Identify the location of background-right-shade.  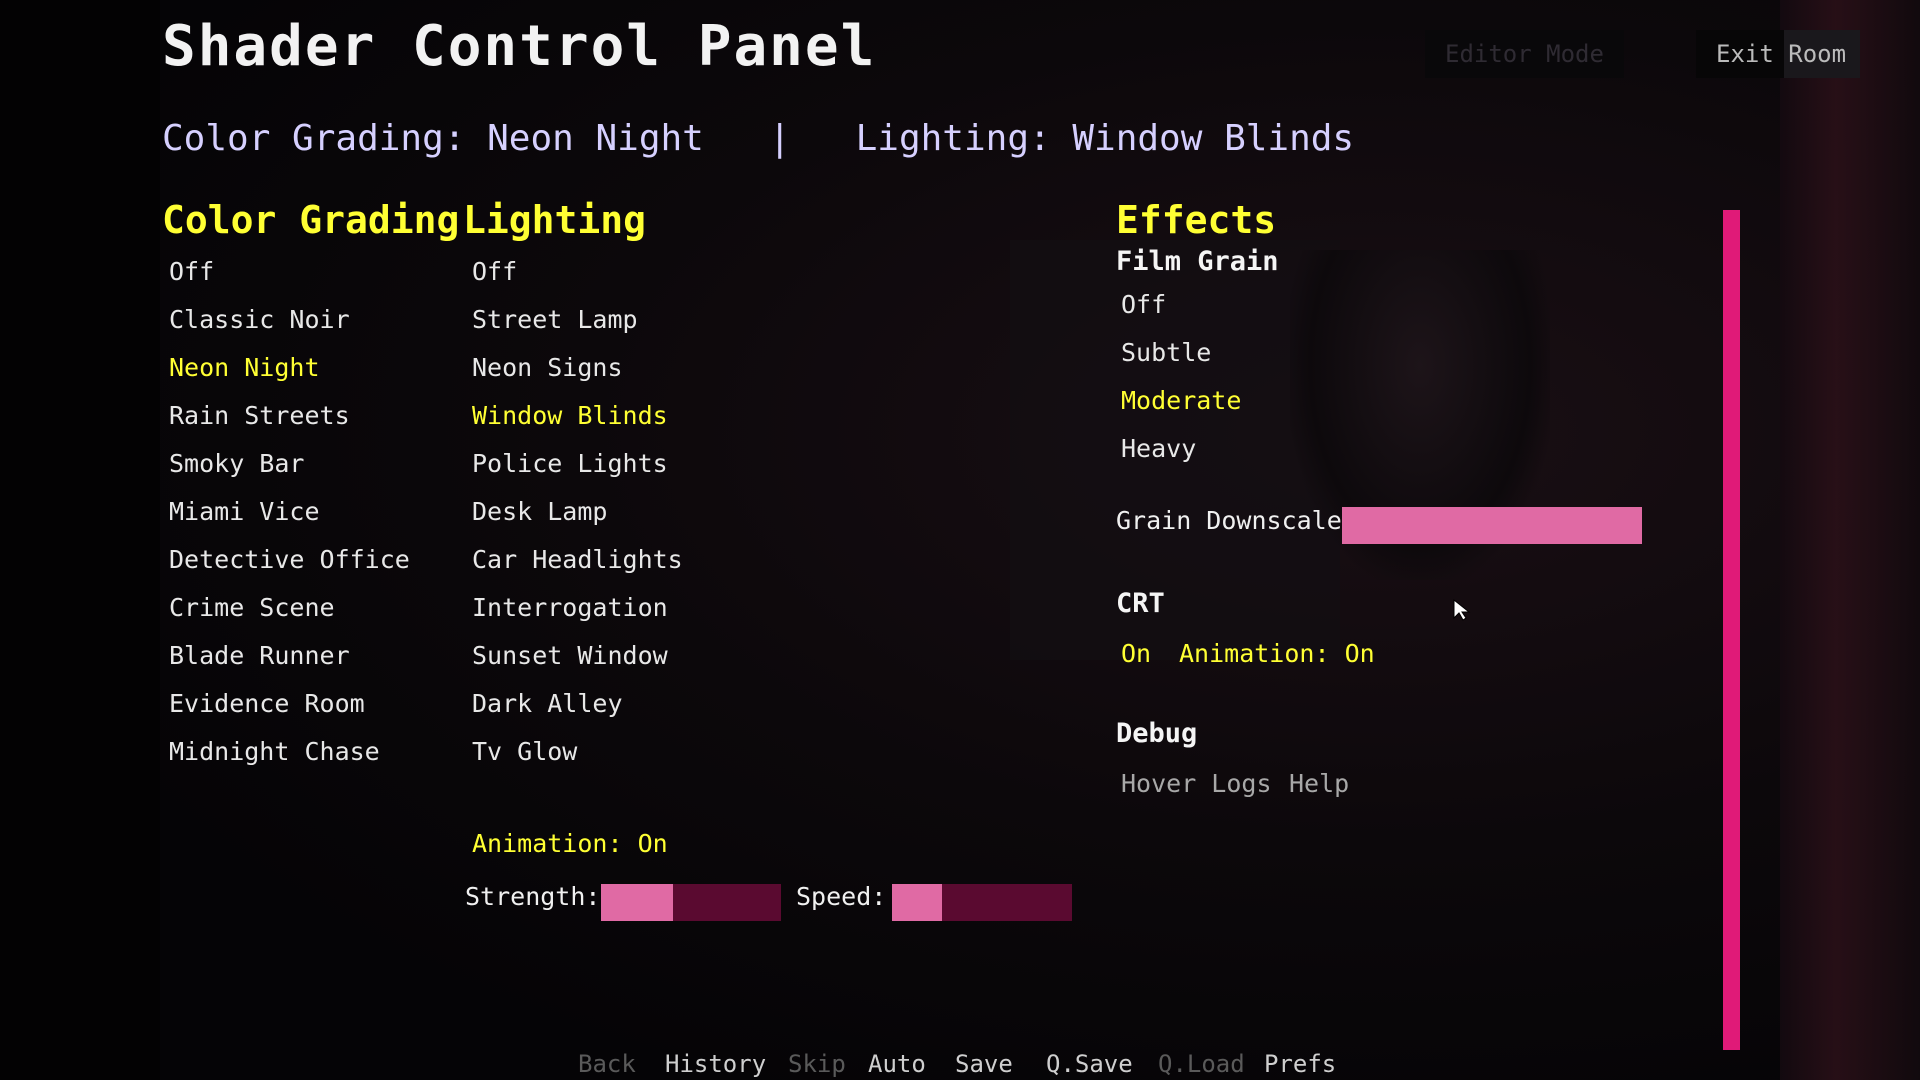
(1850, 540).